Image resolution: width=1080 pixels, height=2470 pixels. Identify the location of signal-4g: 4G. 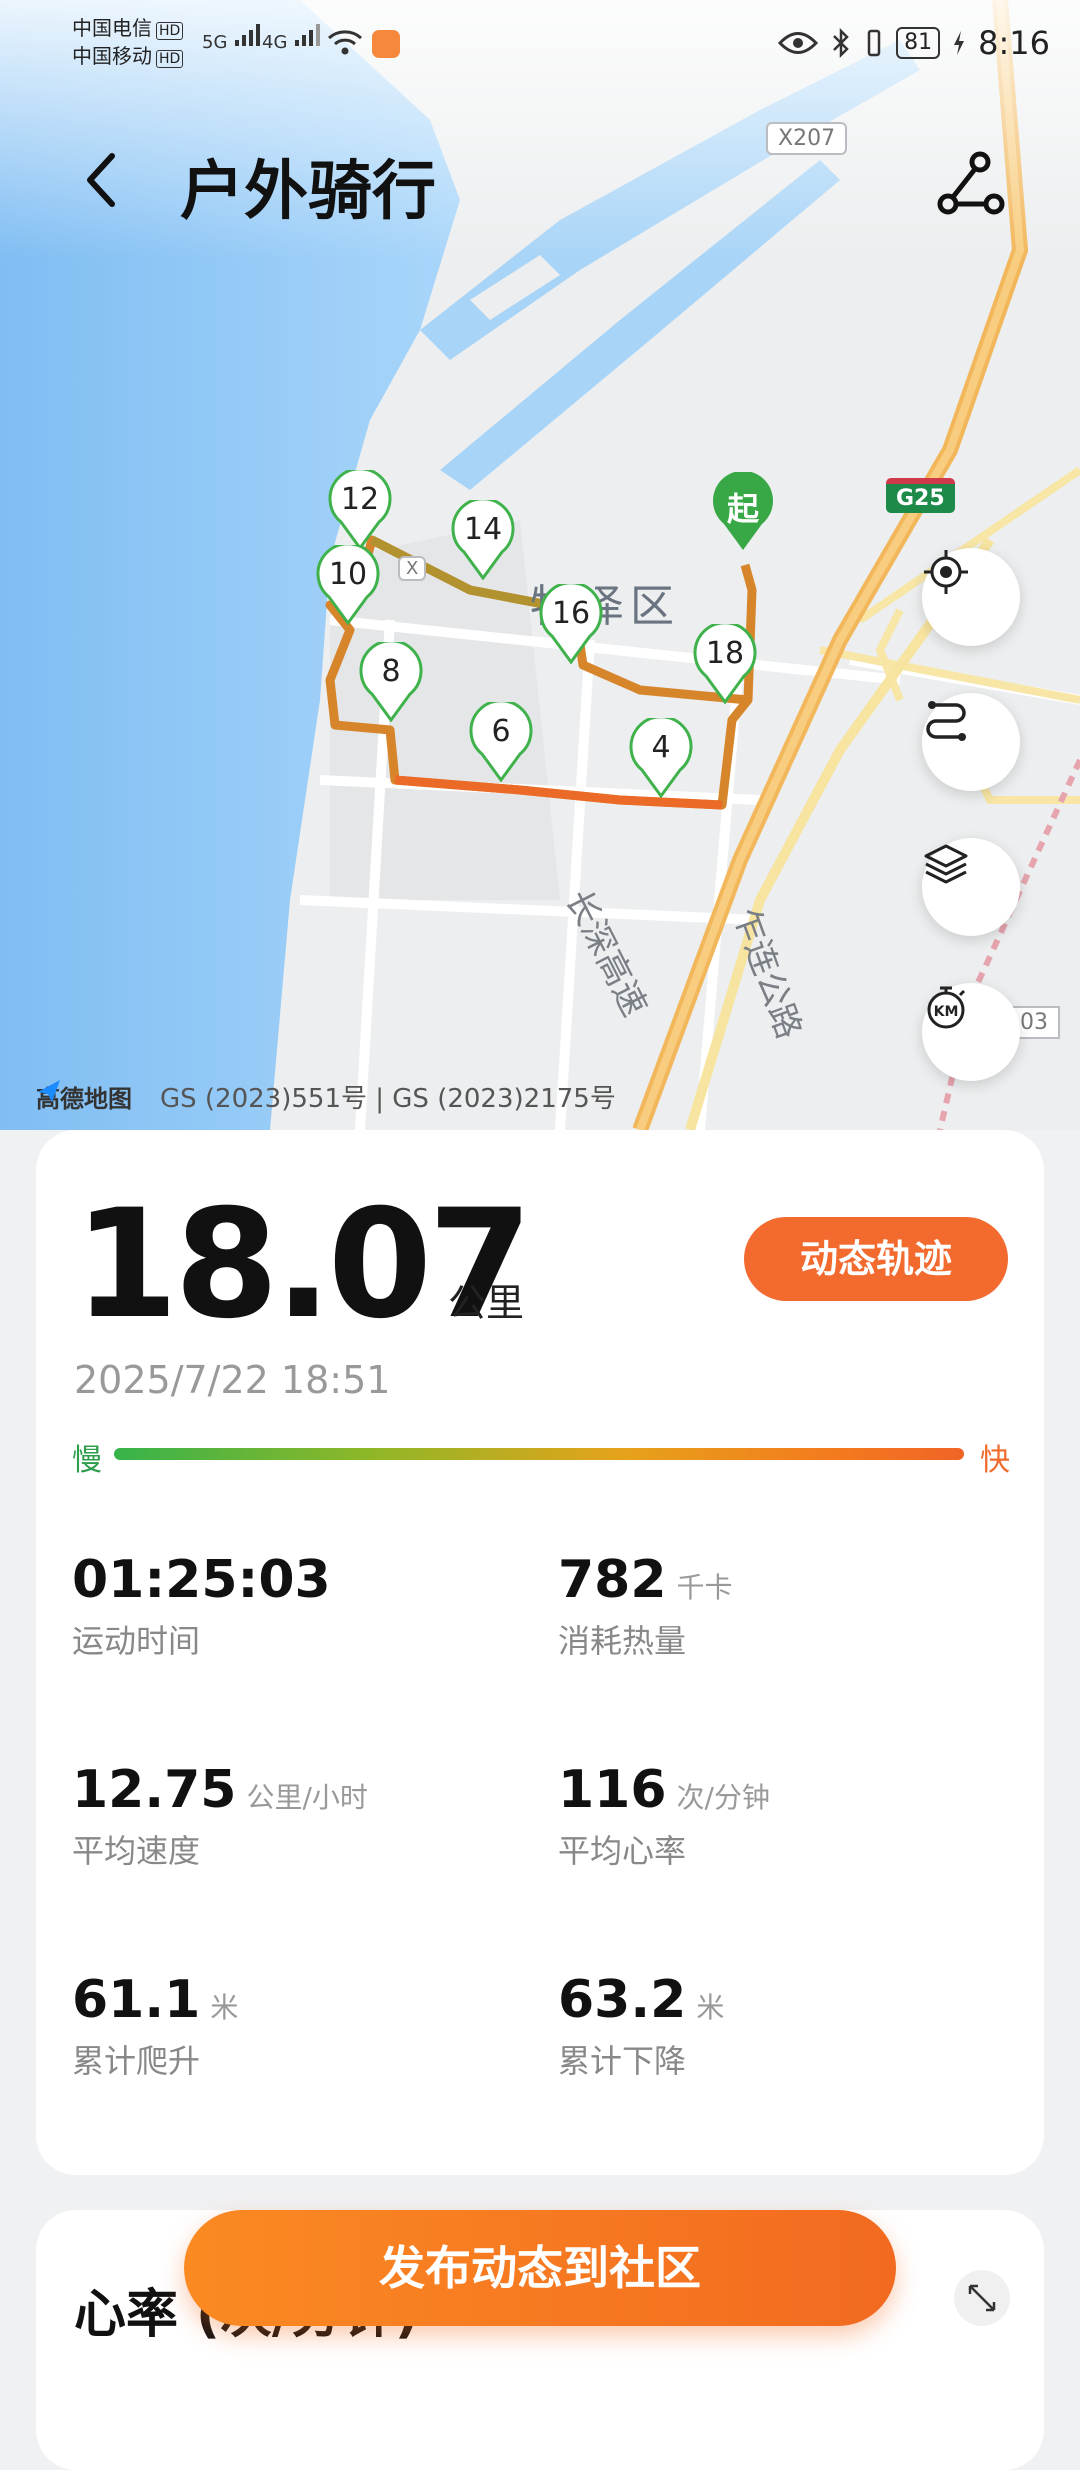
(292, 37).